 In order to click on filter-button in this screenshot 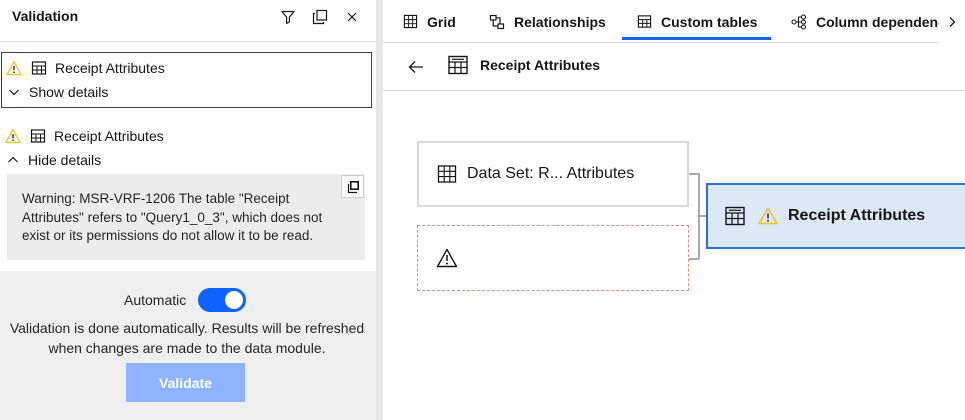, I will do `click(288, 17)`.